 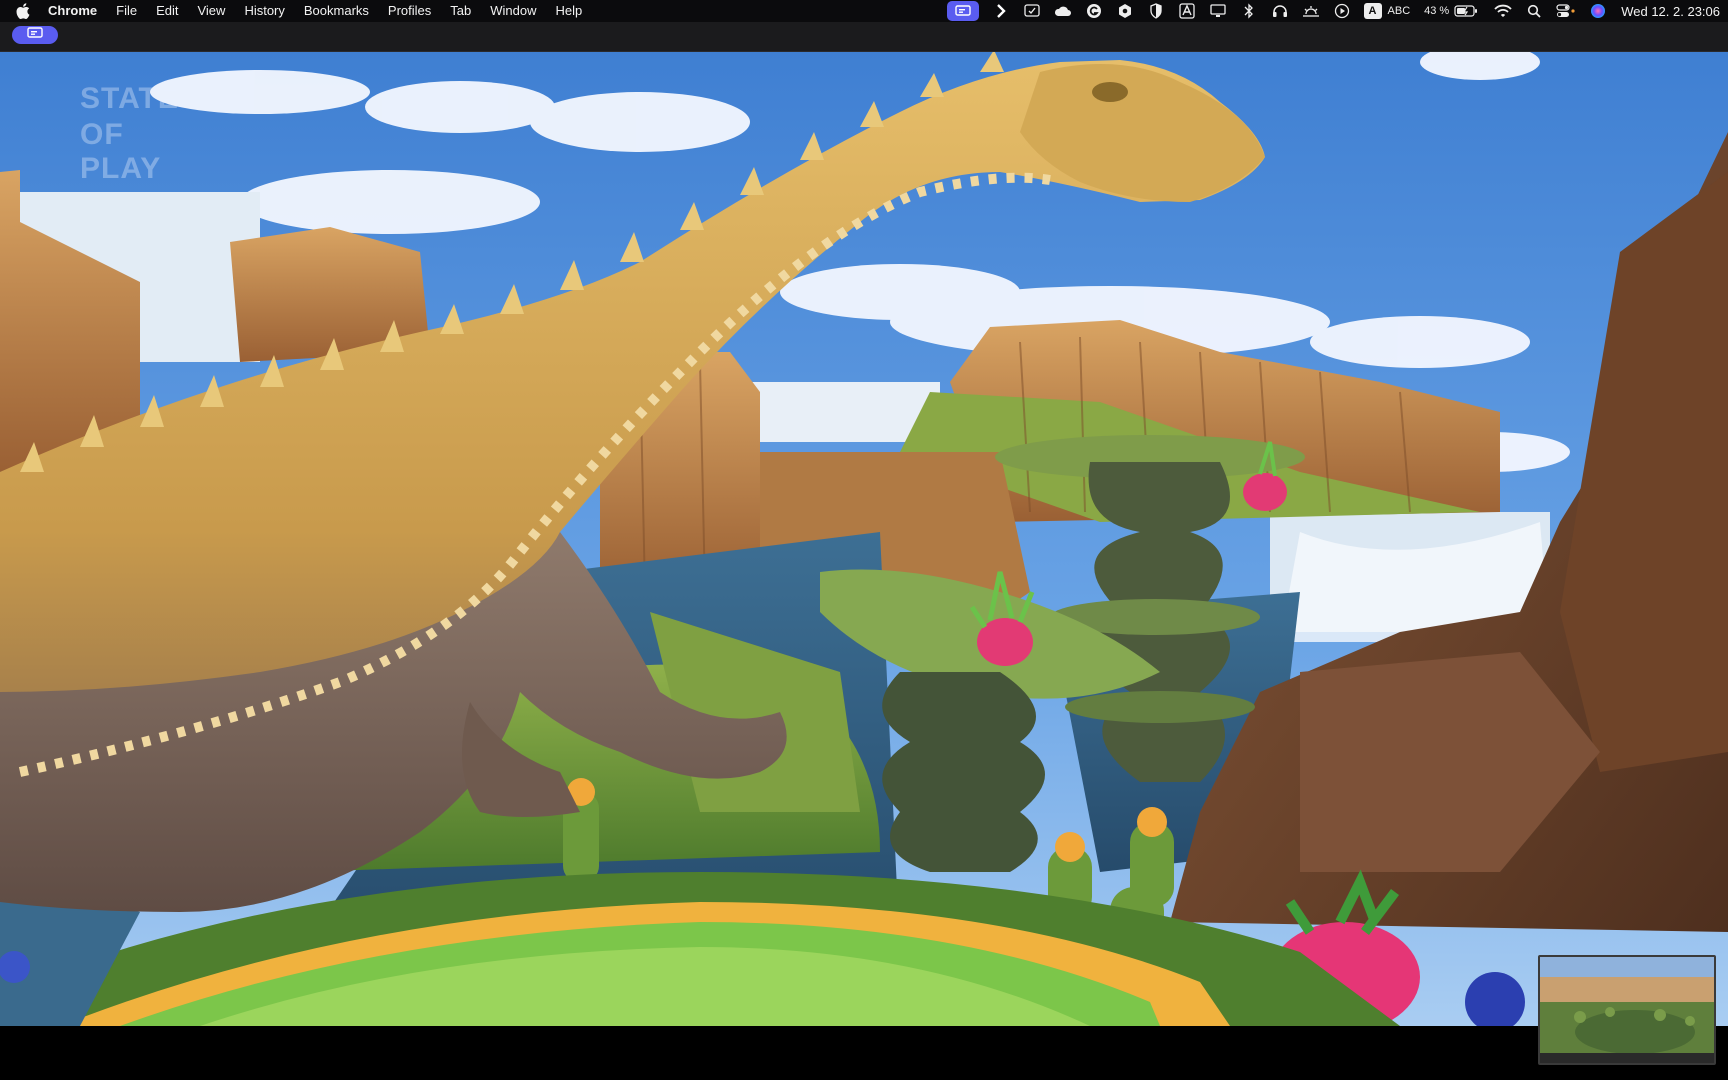 What do you see at coordinates (167, 11) in the screenshot?
I see `menu-edit: Edit` at bounding box center [167, 11].